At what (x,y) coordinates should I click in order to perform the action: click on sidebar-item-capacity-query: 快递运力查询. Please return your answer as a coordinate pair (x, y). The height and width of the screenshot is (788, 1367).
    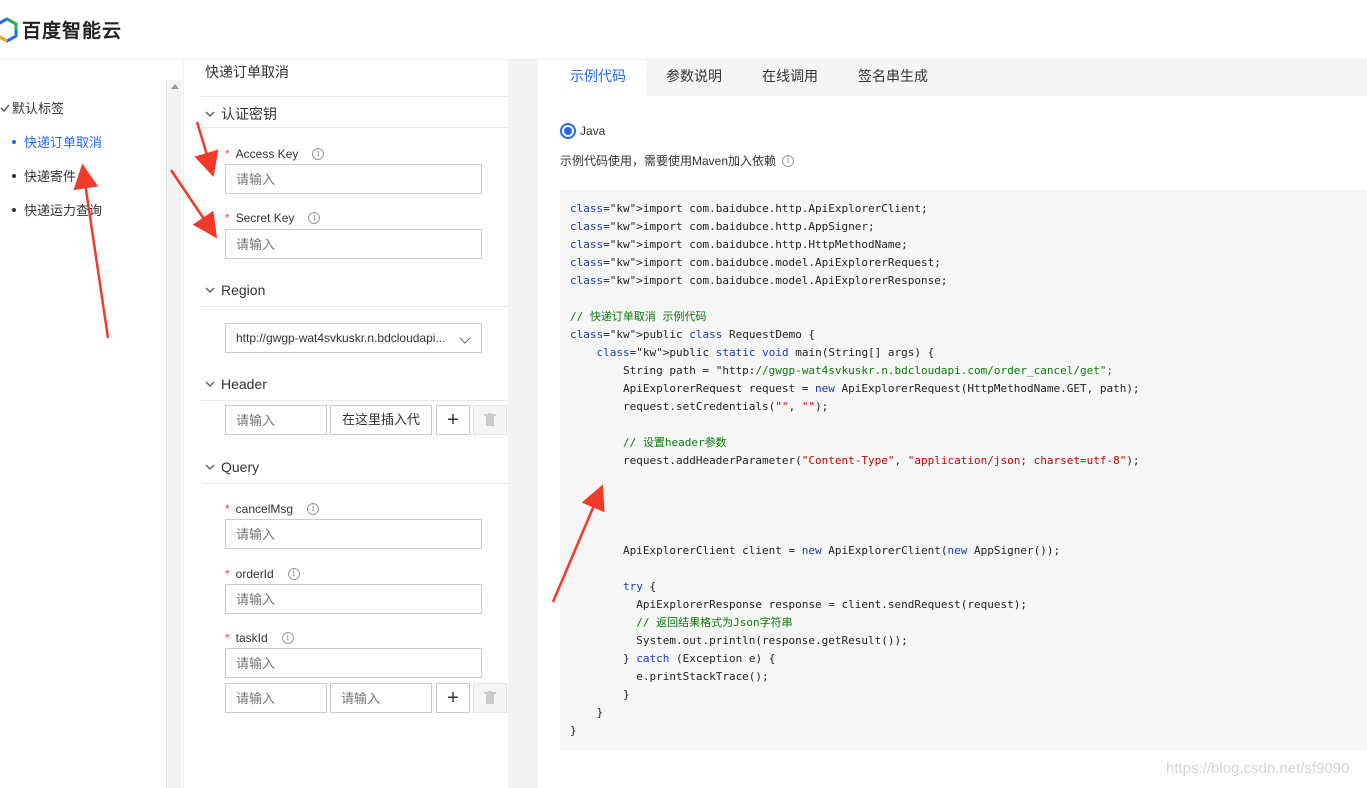
    Looking at the image, I should click on (57, 209).